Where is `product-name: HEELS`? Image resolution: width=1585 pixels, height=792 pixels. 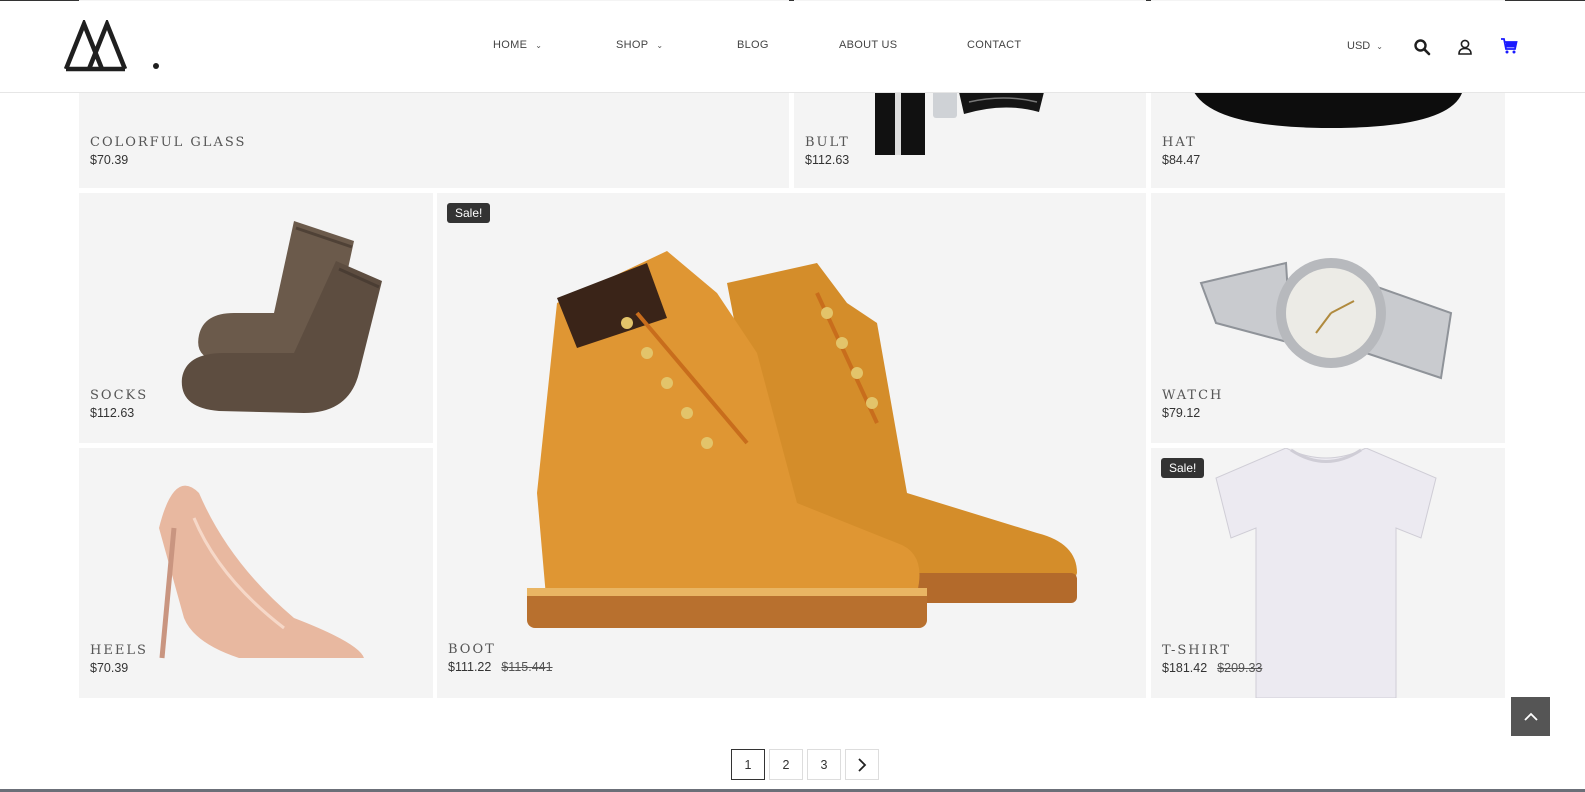 product-name: HEELS is located at coordinates (119, 650).